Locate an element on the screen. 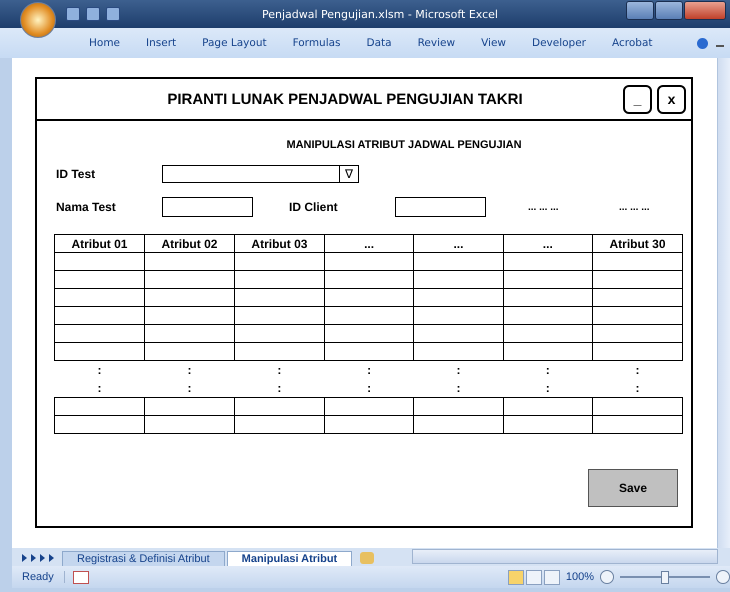 The image size is (730, 592). window-title: Penjadwal Pengujian.xlsm - Microsoft Excel is located at coordinates (380, 14).